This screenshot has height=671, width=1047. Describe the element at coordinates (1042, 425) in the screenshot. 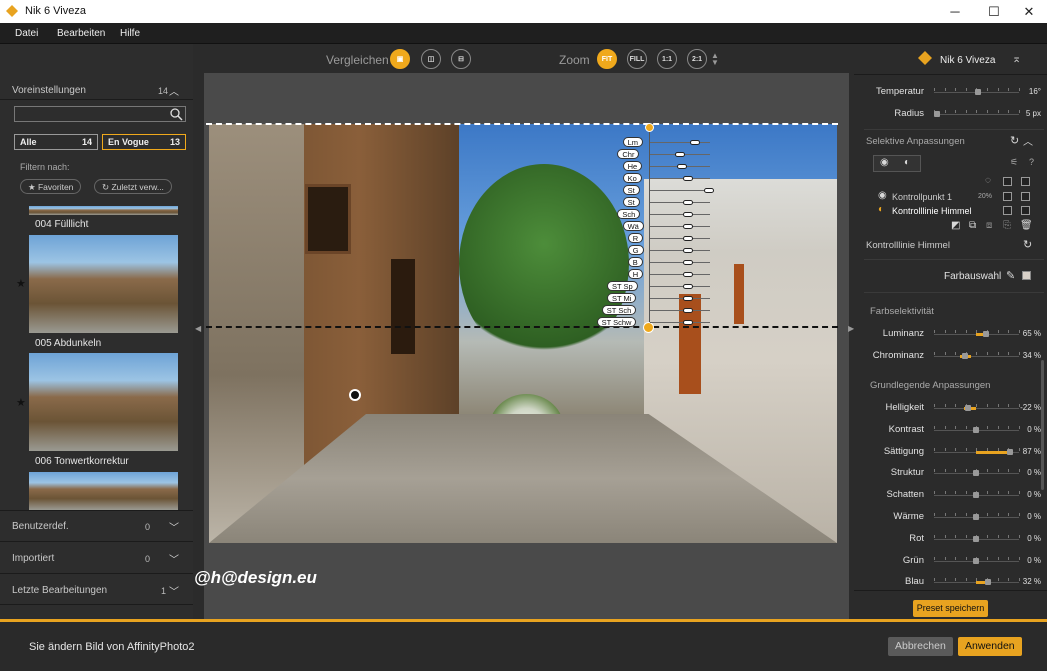

I see `panel-scrollbar` at that location.